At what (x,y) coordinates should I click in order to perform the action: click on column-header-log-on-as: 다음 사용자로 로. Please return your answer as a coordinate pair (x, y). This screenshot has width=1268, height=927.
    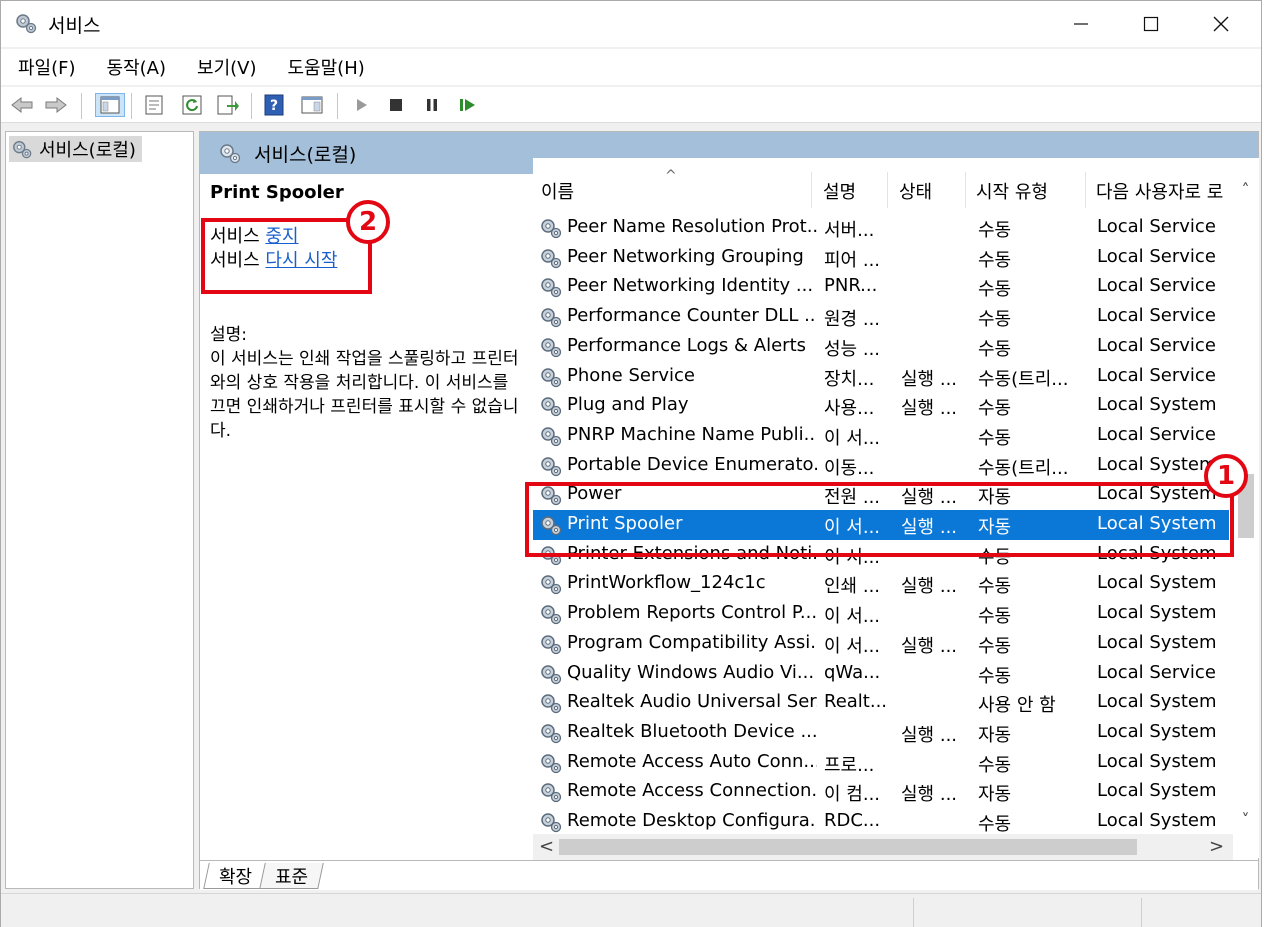
    Looking at the image, I should click on (1159, 191).